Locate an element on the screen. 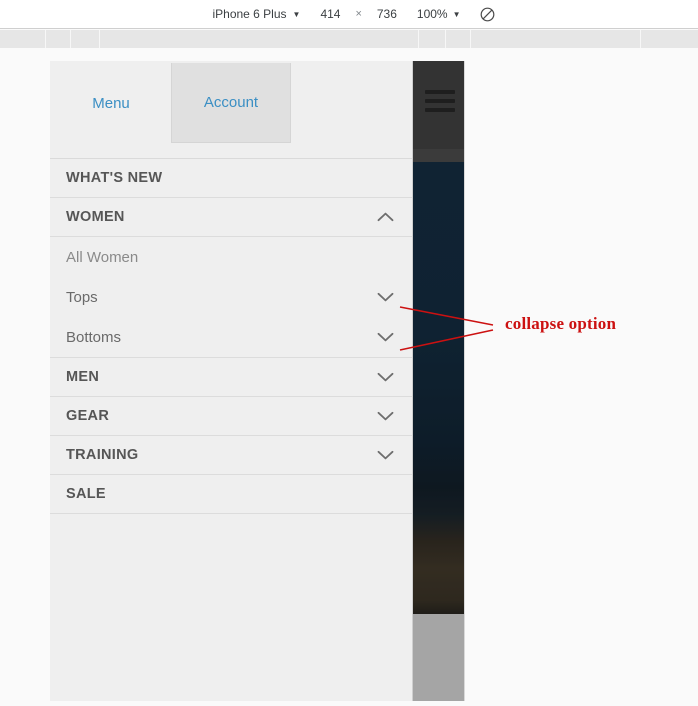 This screenshot has height=706, width=698. menu-item-men: MEN is located at coordinates (231, 377).